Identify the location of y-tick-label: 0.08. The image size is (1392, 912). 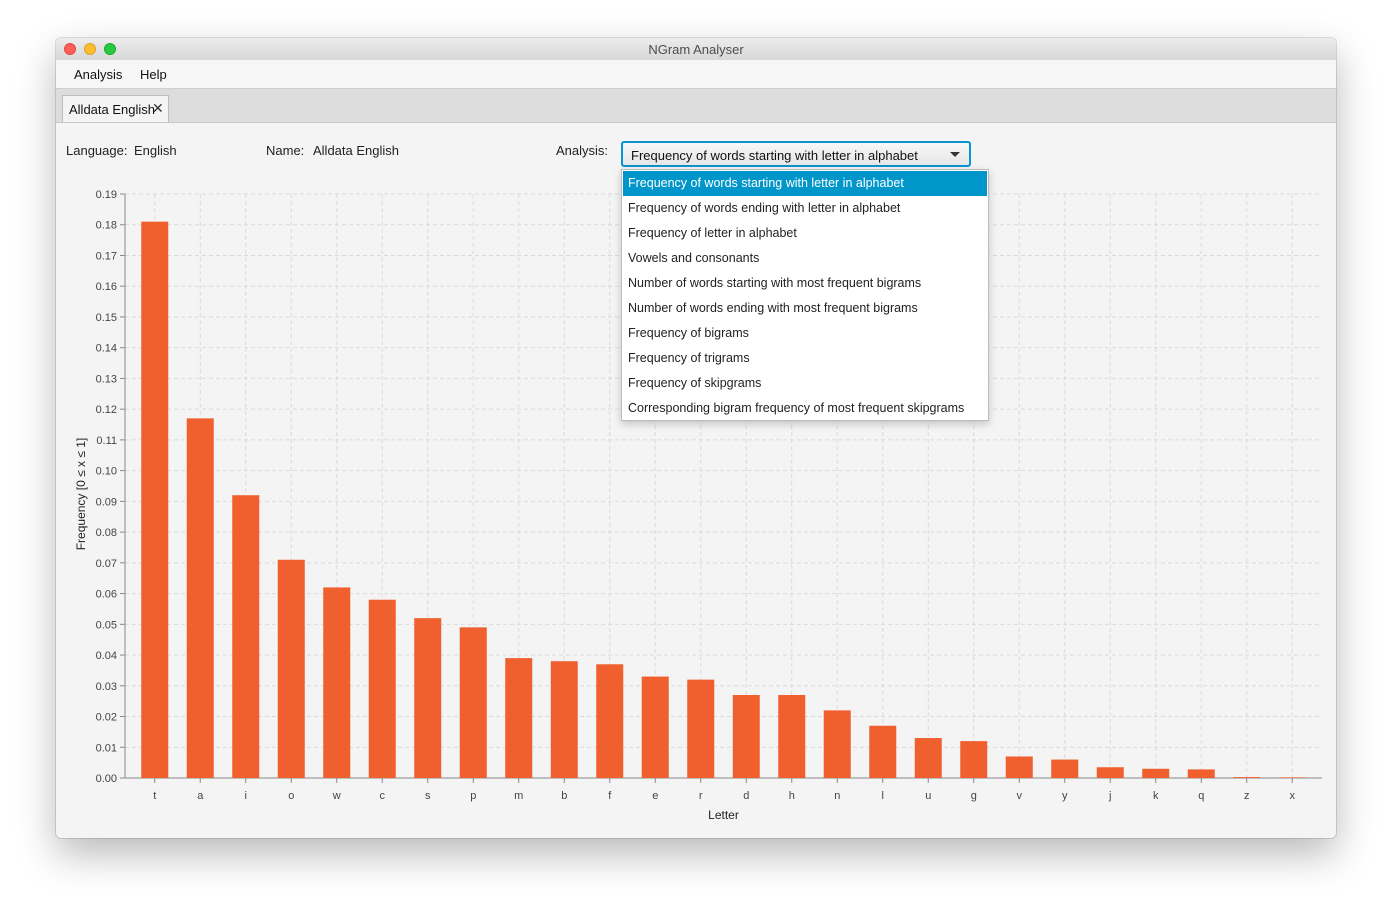
(106, 533).